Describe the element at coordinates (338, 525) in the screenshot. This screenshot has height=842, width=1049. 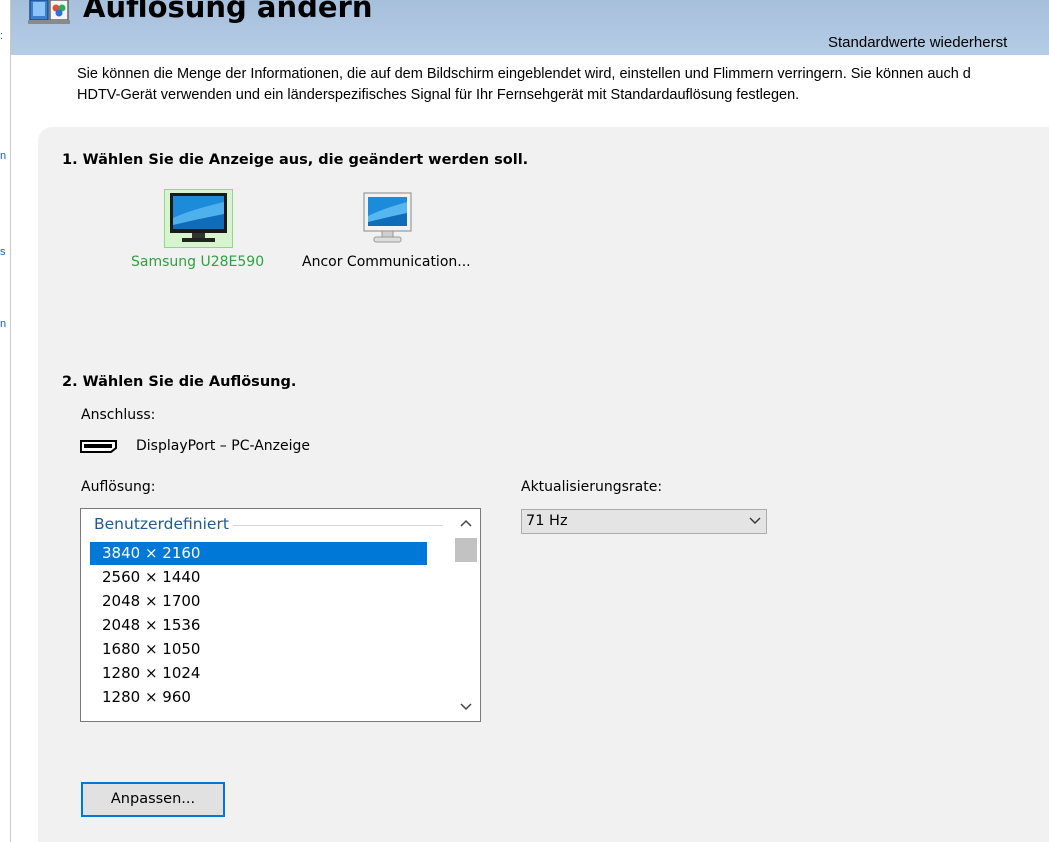
I see `group-divider` at that location.